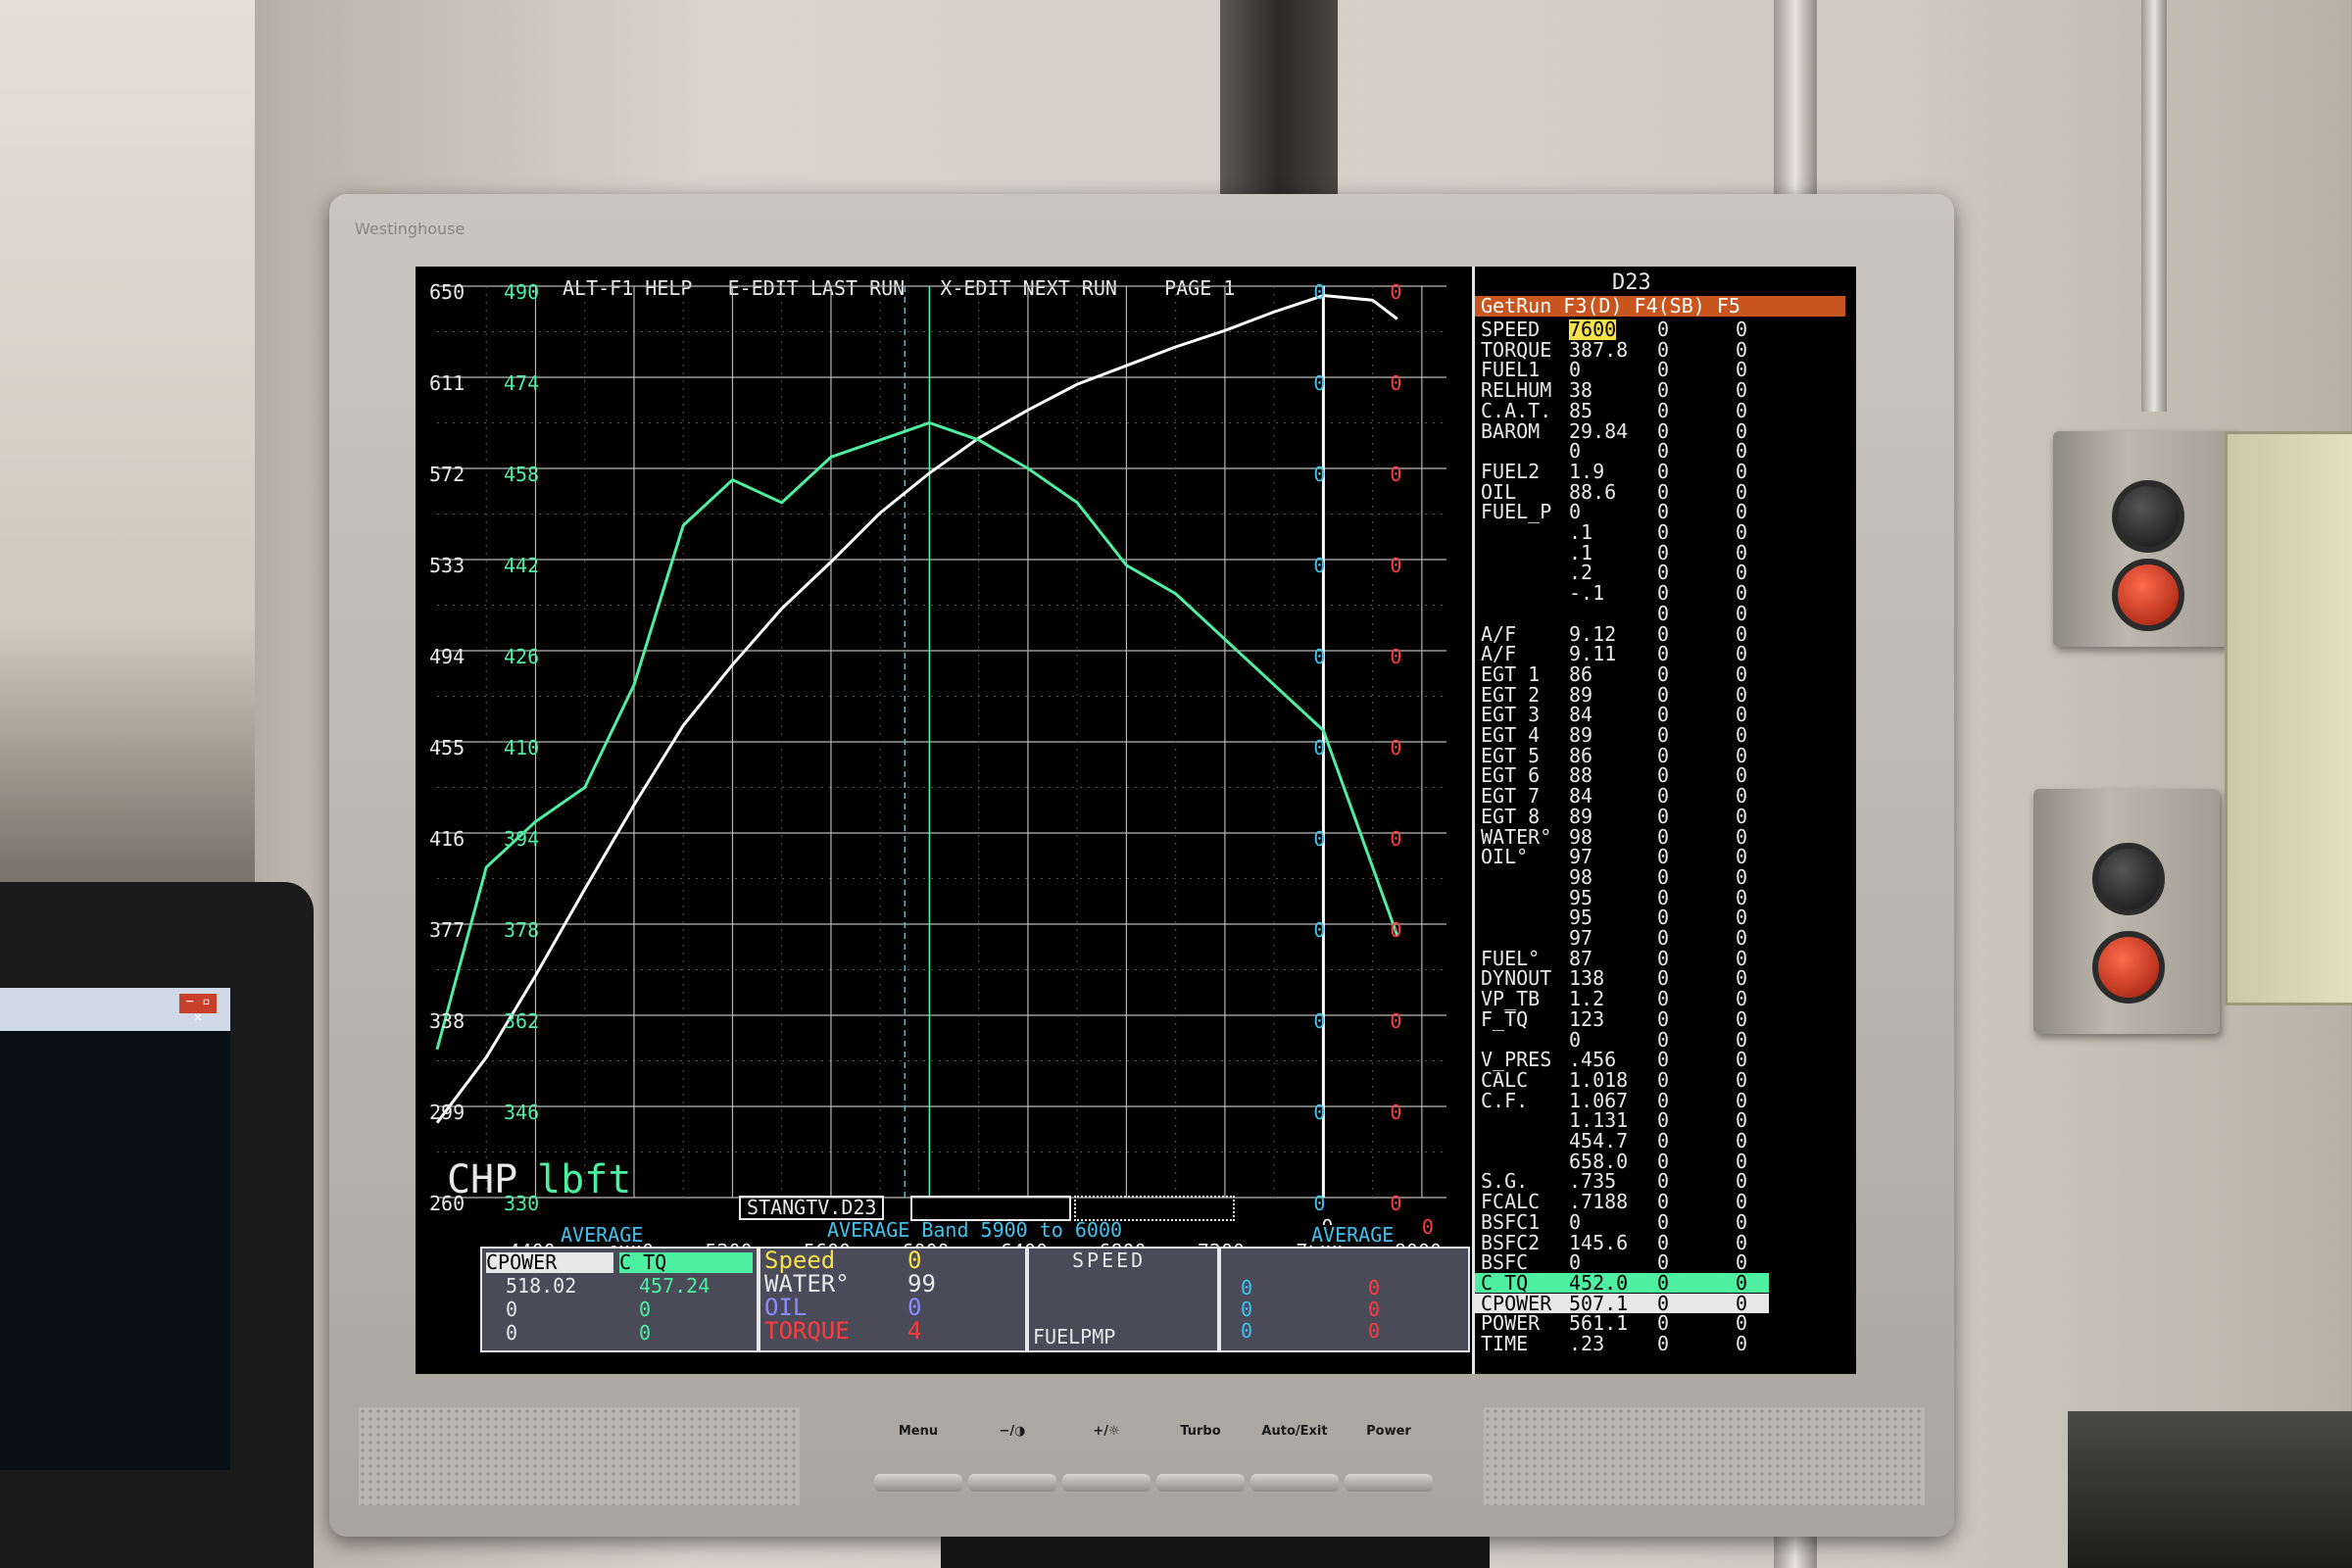 This screenshot has width=2352, height=1568. I want to click on laptop-screen: − ▫ ✕, so click(115, 1229).